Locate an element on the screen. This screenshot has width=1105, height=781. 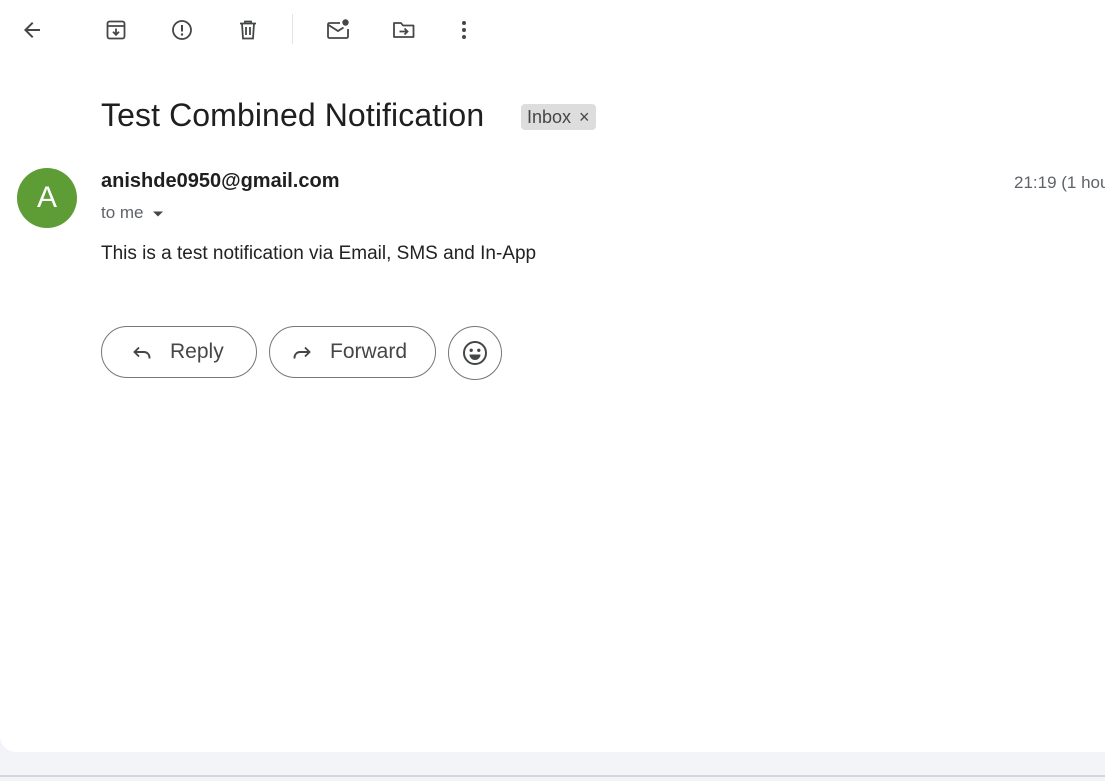
trash-icon is located at coordinates (248, 30).